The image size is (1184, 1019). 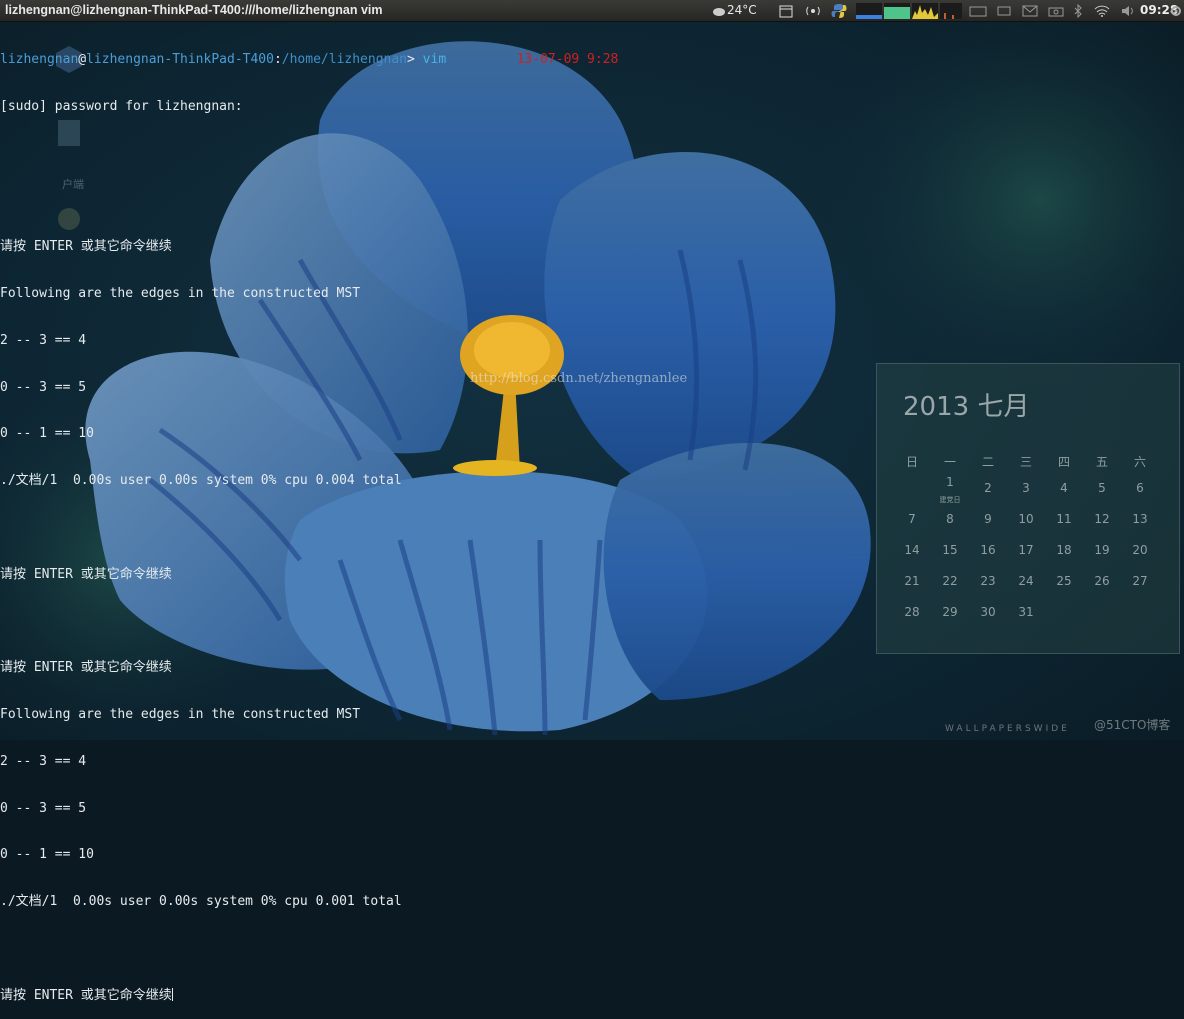 What do you see at coordinates (1004, 10) in the screenshot?
I see `battery-icon` at bounding box center [1004, 10].